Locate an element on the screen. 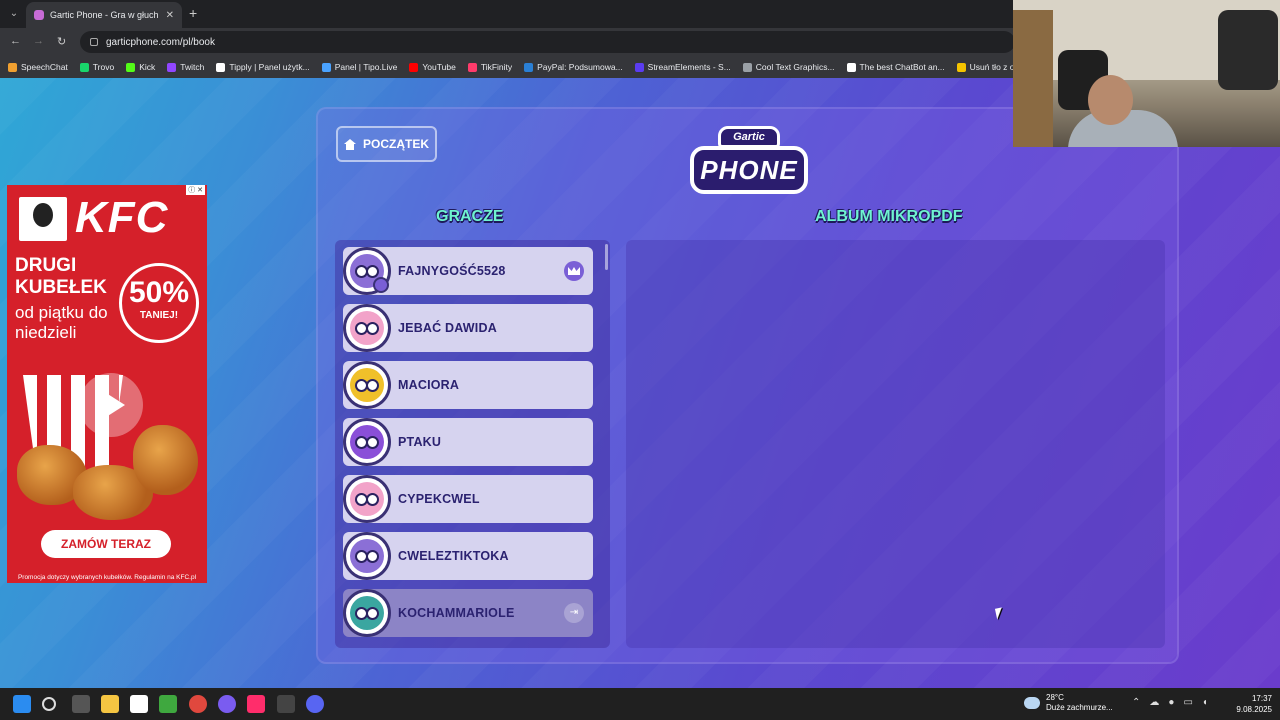 The height and width of the screenshot is (720, 1280). browser-tab: Gartic Phone - Gra w głuch ✕ is located at coordinates (104, 15).